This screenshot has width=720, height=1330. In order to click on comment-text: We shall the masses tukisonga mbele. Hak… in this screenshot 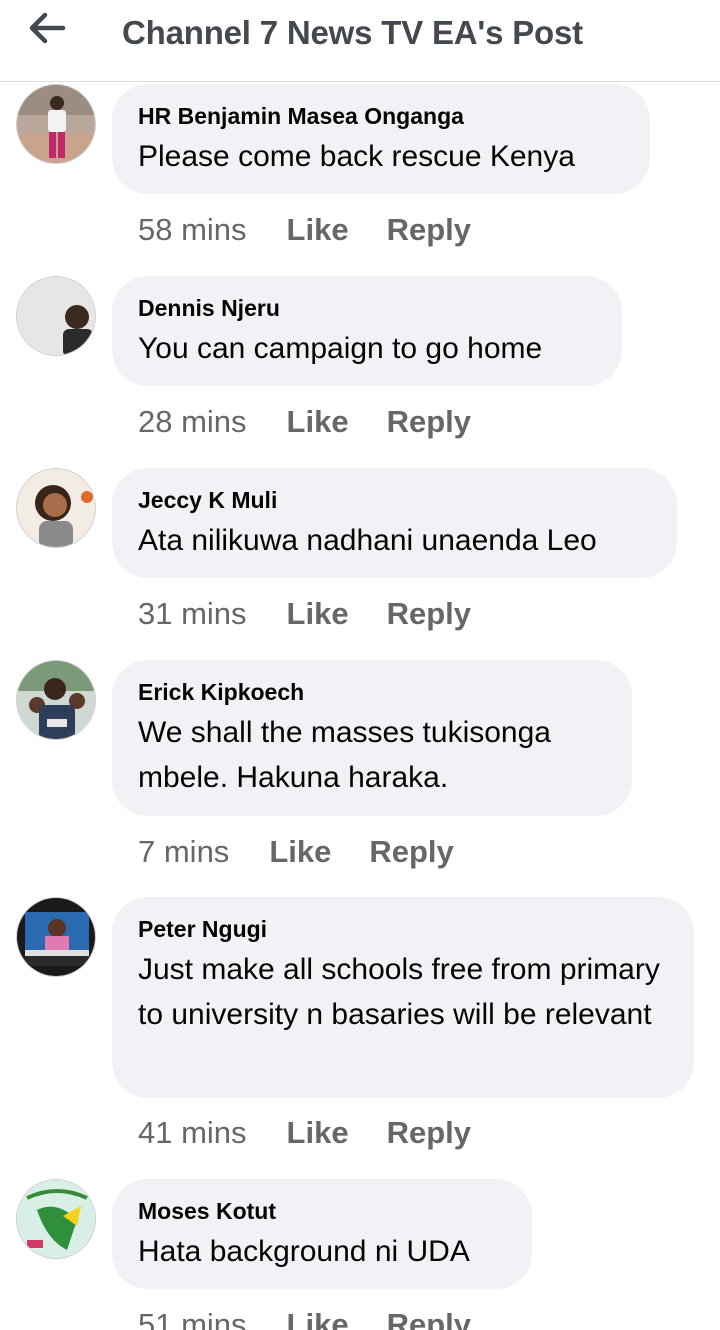, I will do `click(344, 755)`.